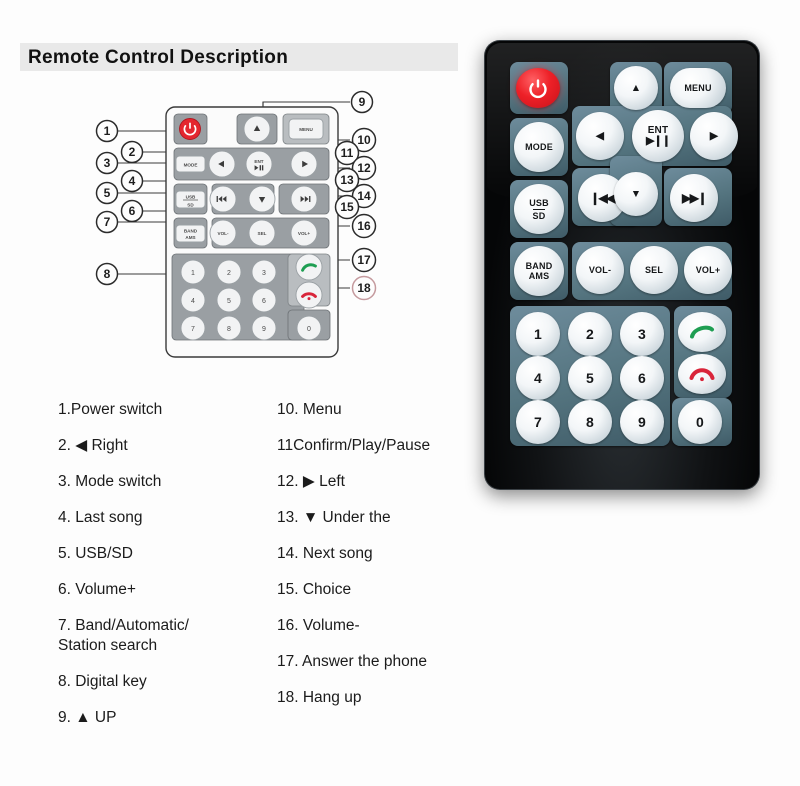 The width and height of the screenshot is (800, 786). I want to click on legend-item: 10. Menu, so click(309, 409).